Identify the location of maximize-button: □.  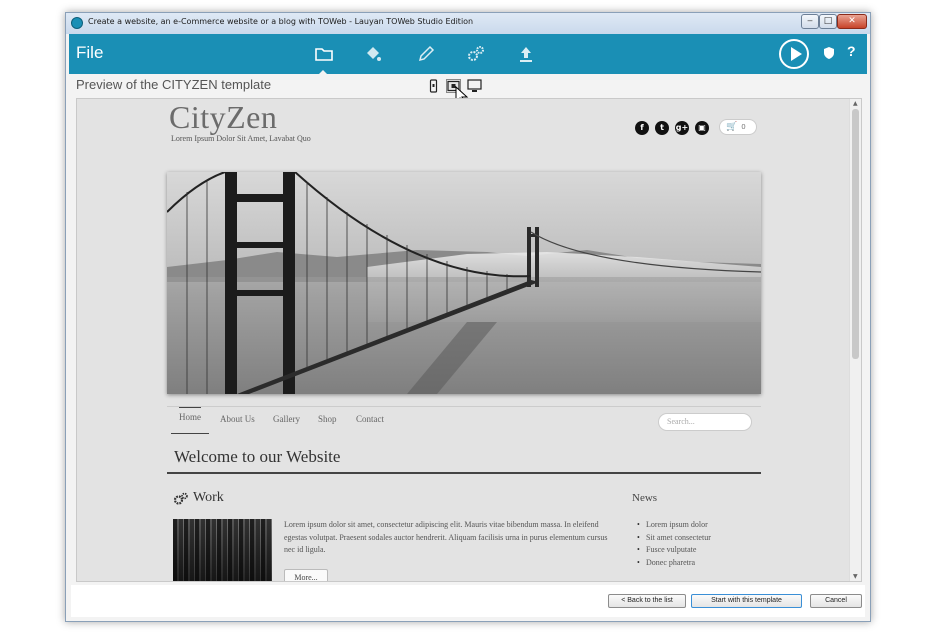
(828, 21).